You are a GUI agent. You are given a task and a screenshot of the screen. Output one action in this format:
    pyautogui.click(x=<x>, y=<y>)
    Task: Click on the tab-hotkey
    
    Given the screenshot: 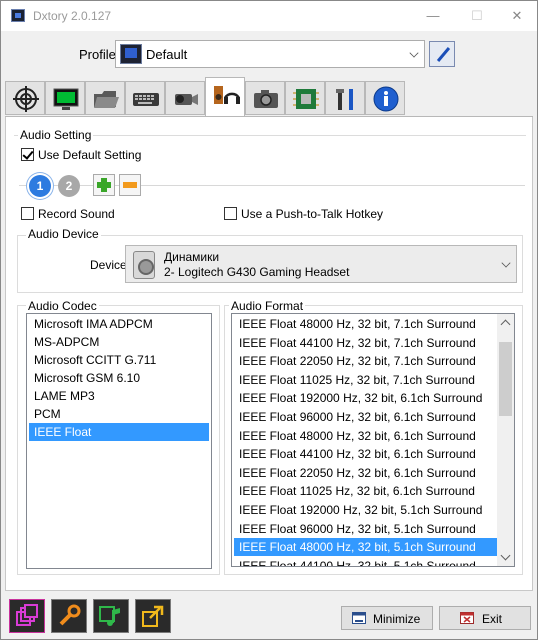 What is the action you would take?
    pyautogui.click(x=145, y=98)
    